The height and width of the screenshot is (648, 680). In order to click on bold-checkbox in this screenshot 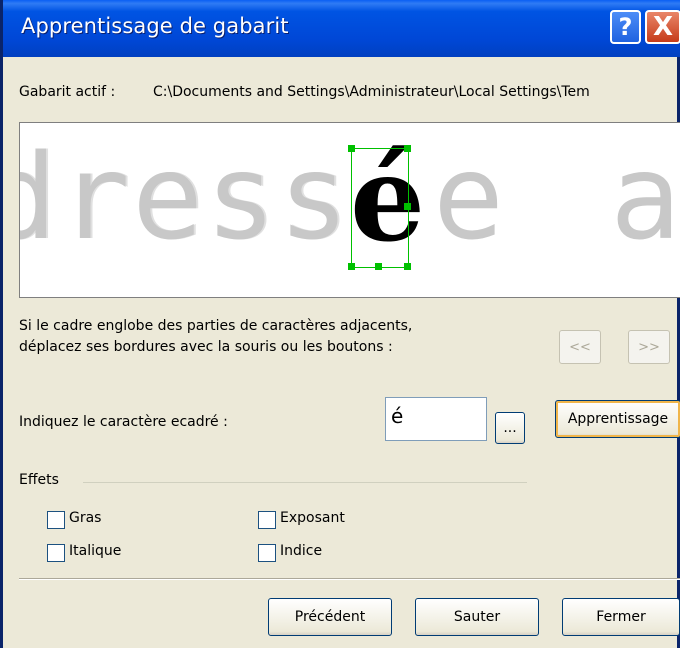, I will do `click(56, 520)`.